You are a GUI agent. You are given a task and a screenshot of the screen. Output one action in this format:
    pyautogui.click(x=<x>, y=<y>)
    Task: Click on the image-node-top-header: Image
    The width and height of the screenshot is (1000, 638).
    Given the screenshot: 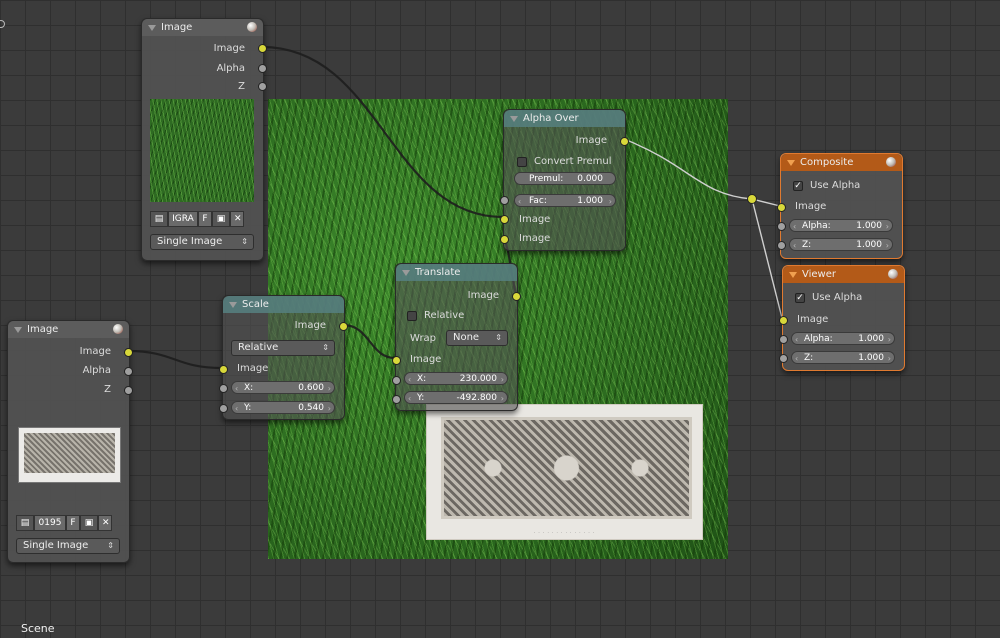 What is the action you would take?
    pyautogui.click(x=202, y=27)
    